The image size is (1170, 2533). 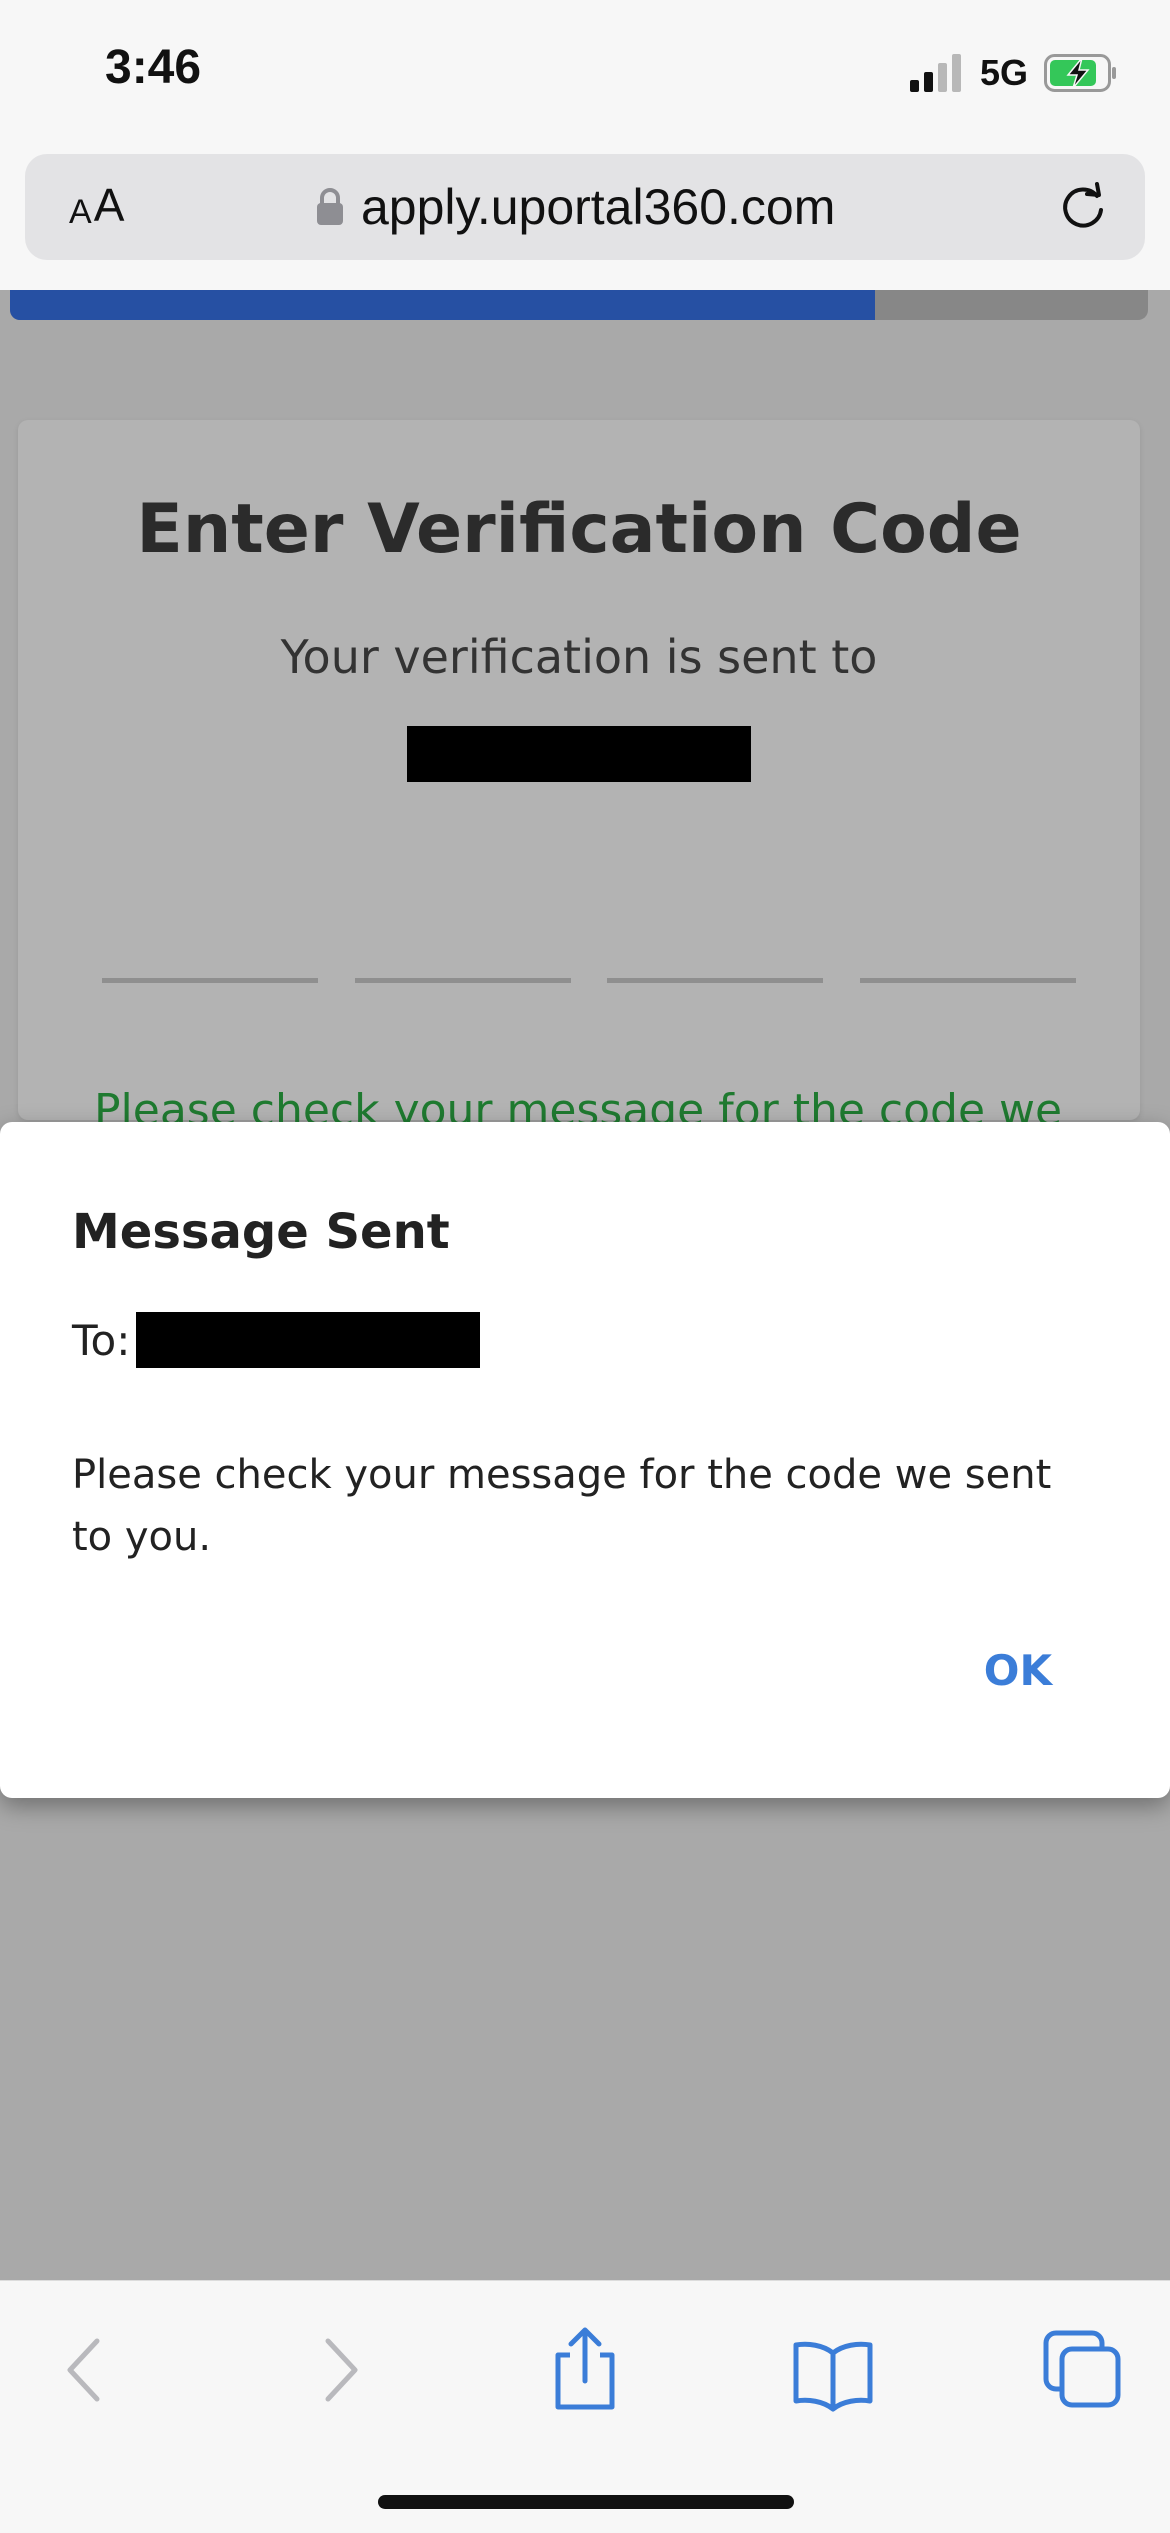 I want to click on tabs-button, so click(x=1083, y=2370).